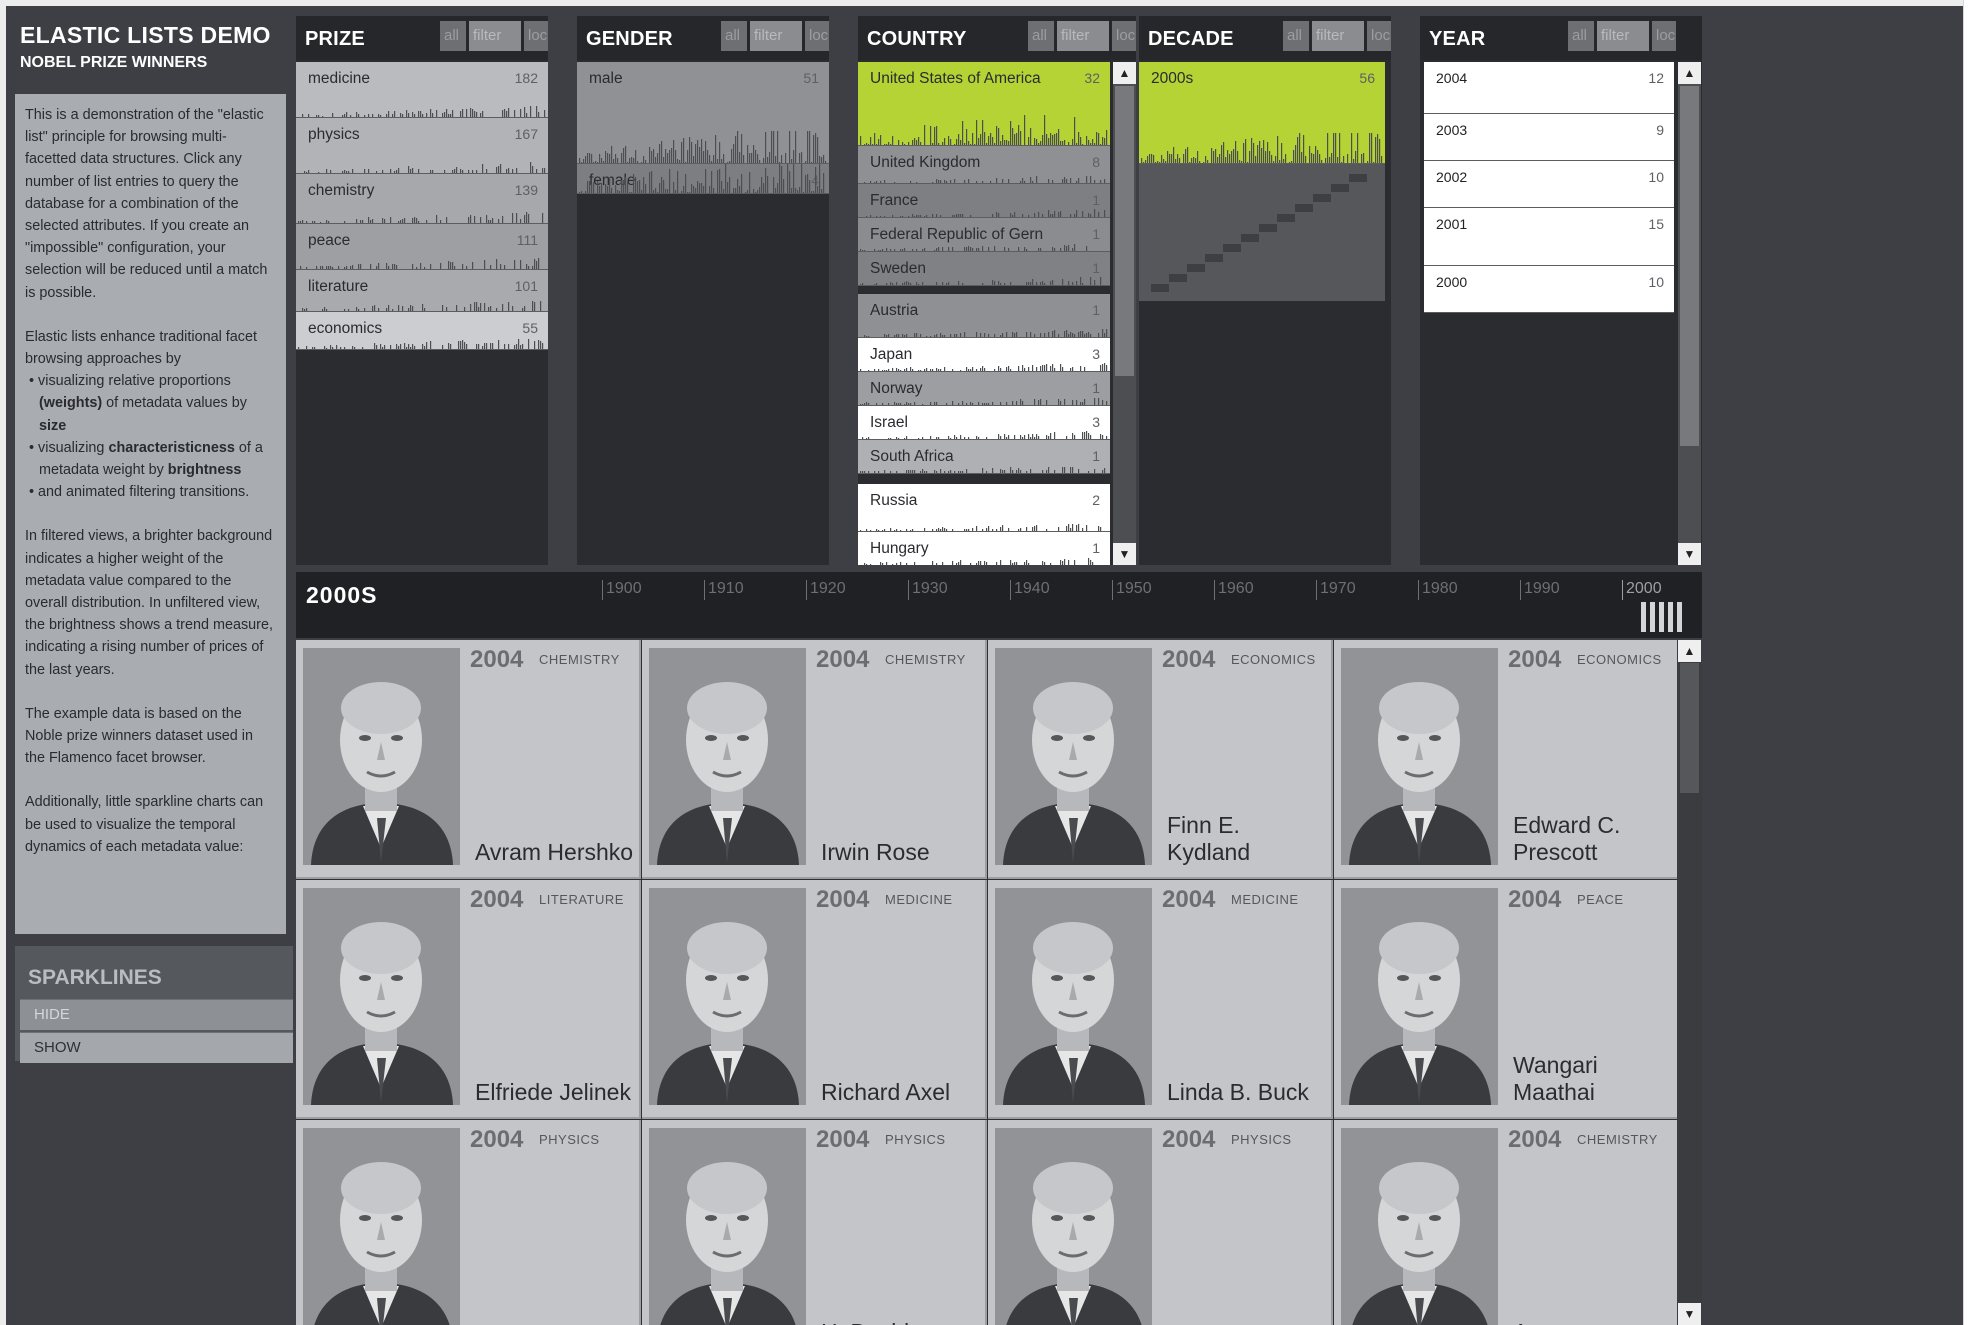 The height and width of the screenshot is (1325, 1977). What do you see at coordinates (1642, 590) in the screenshot?
I see `timeline-tick: 2000` at bounding box center [1642, 590].